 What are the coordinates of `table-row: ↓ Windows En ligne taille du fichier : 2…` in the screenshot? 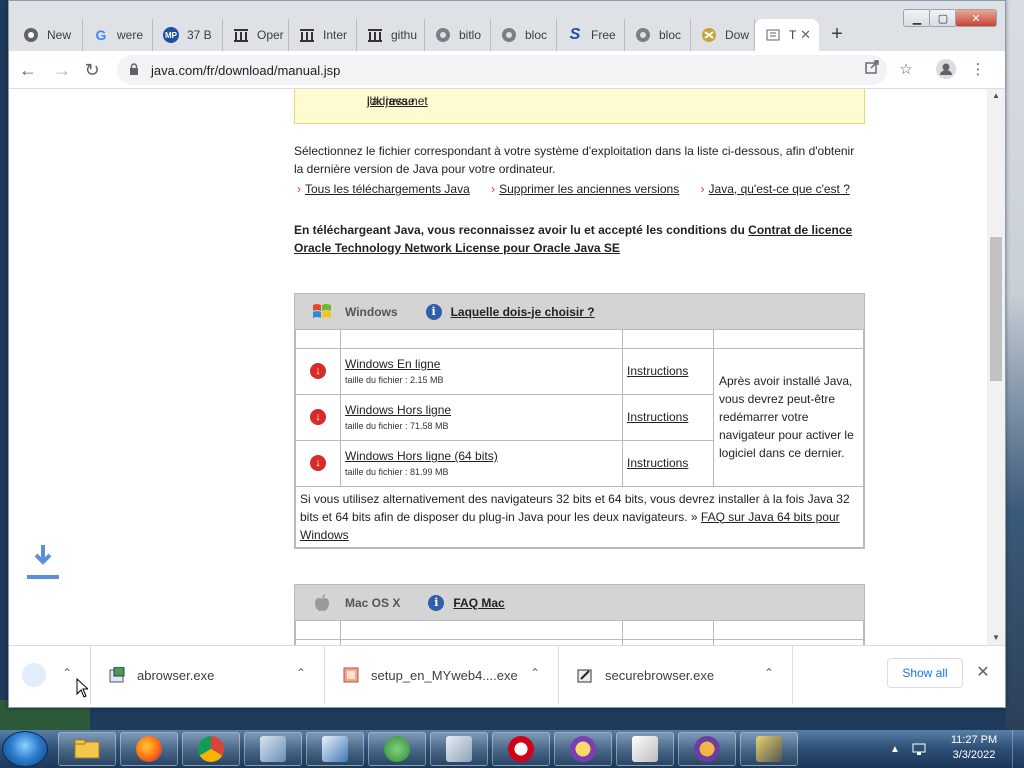 It's located at (579, 417).